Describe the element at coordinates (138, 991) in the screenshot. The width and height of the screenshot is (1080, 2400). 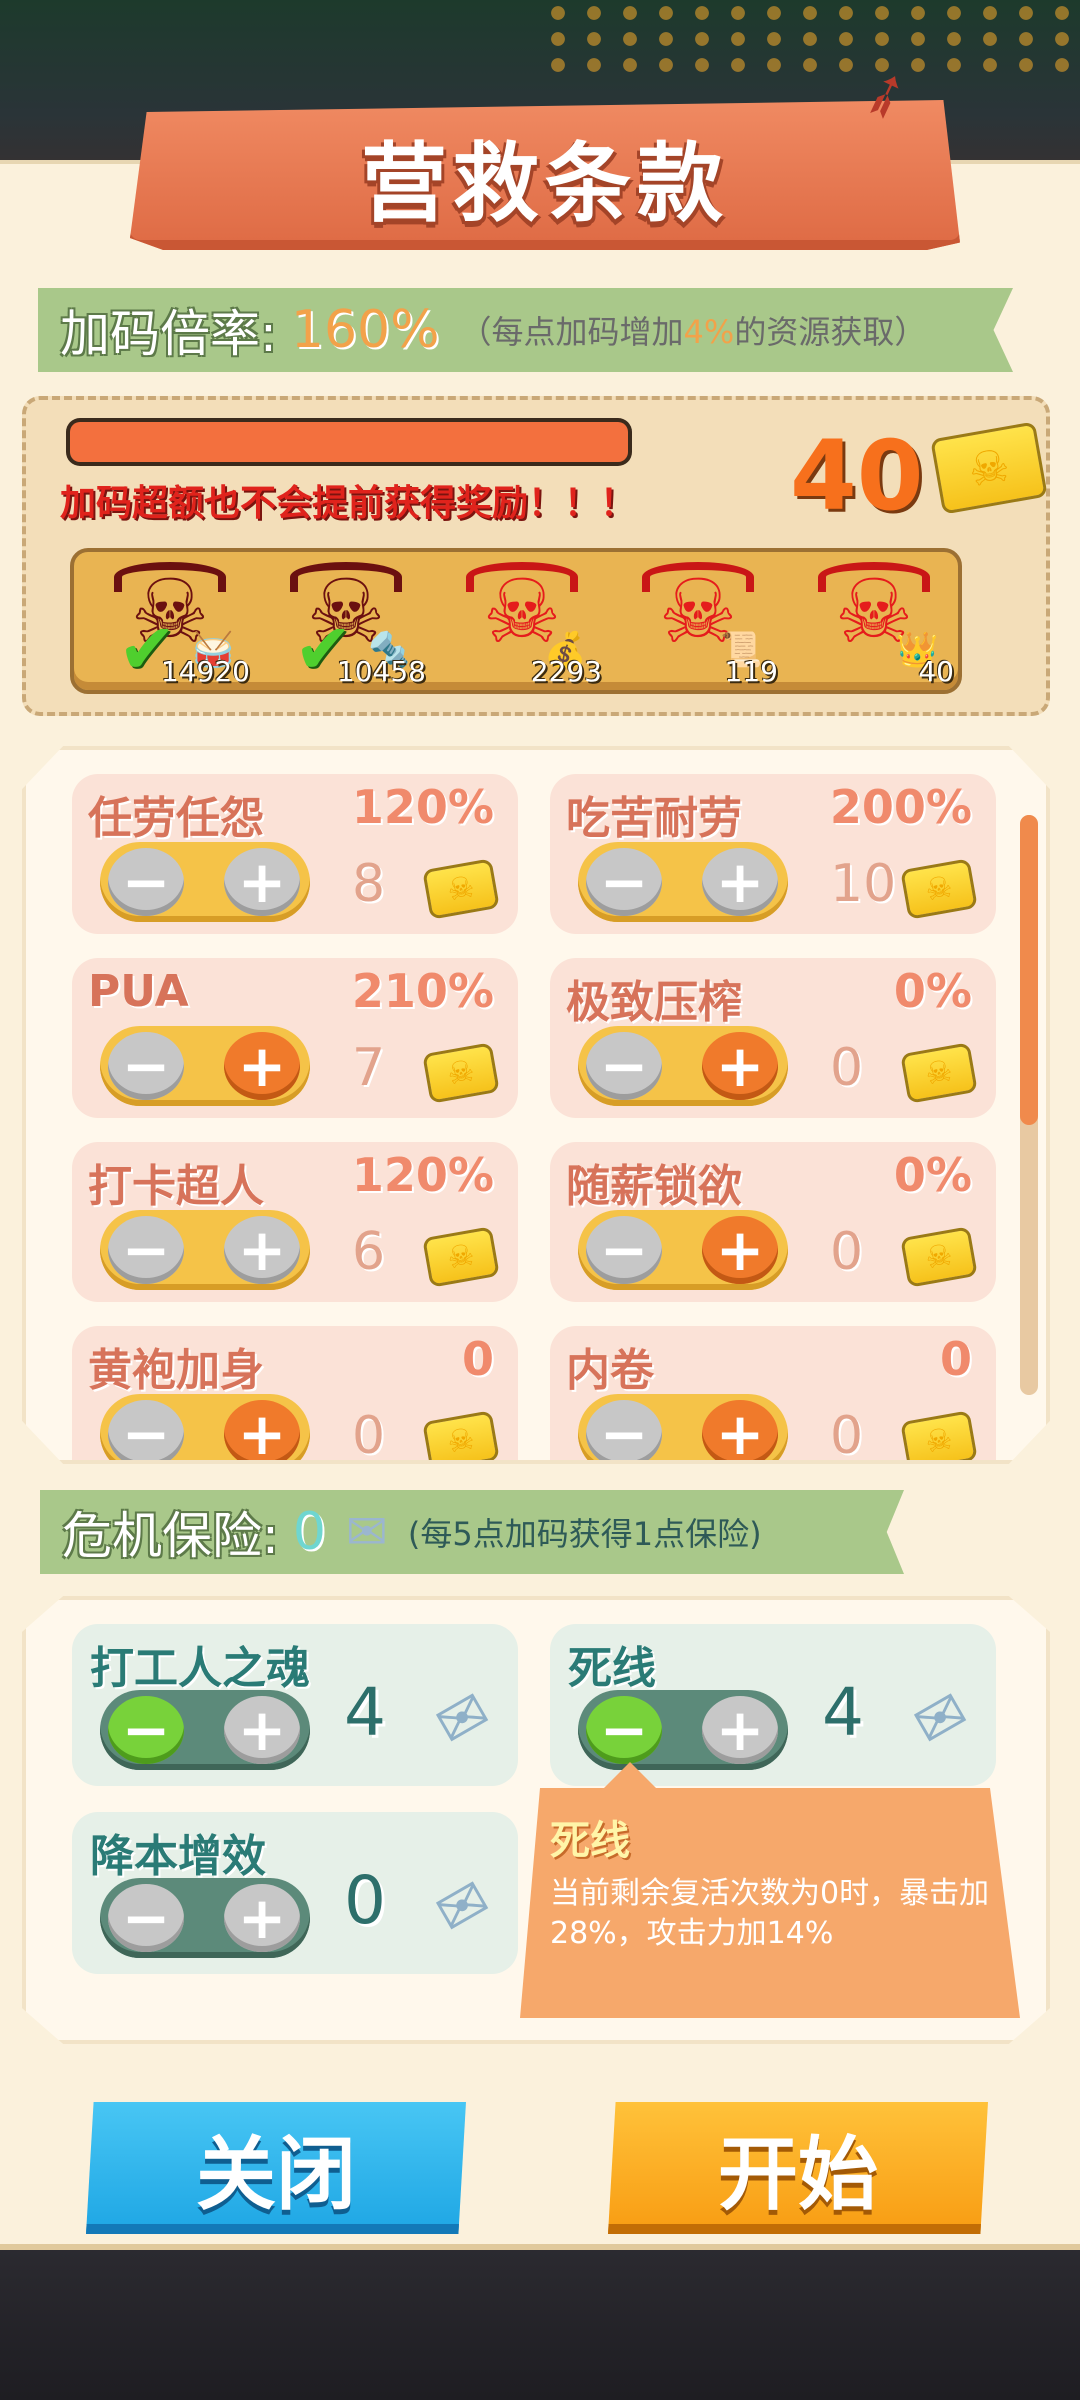
I see `option-name: PUA` at that location.